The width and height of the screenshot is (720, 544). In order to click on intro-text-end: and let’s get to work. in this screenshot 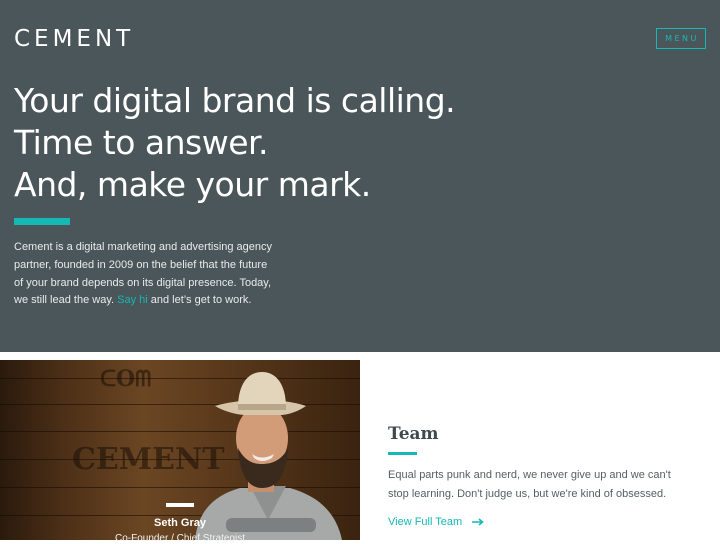, I will do `click(199, 300)`.